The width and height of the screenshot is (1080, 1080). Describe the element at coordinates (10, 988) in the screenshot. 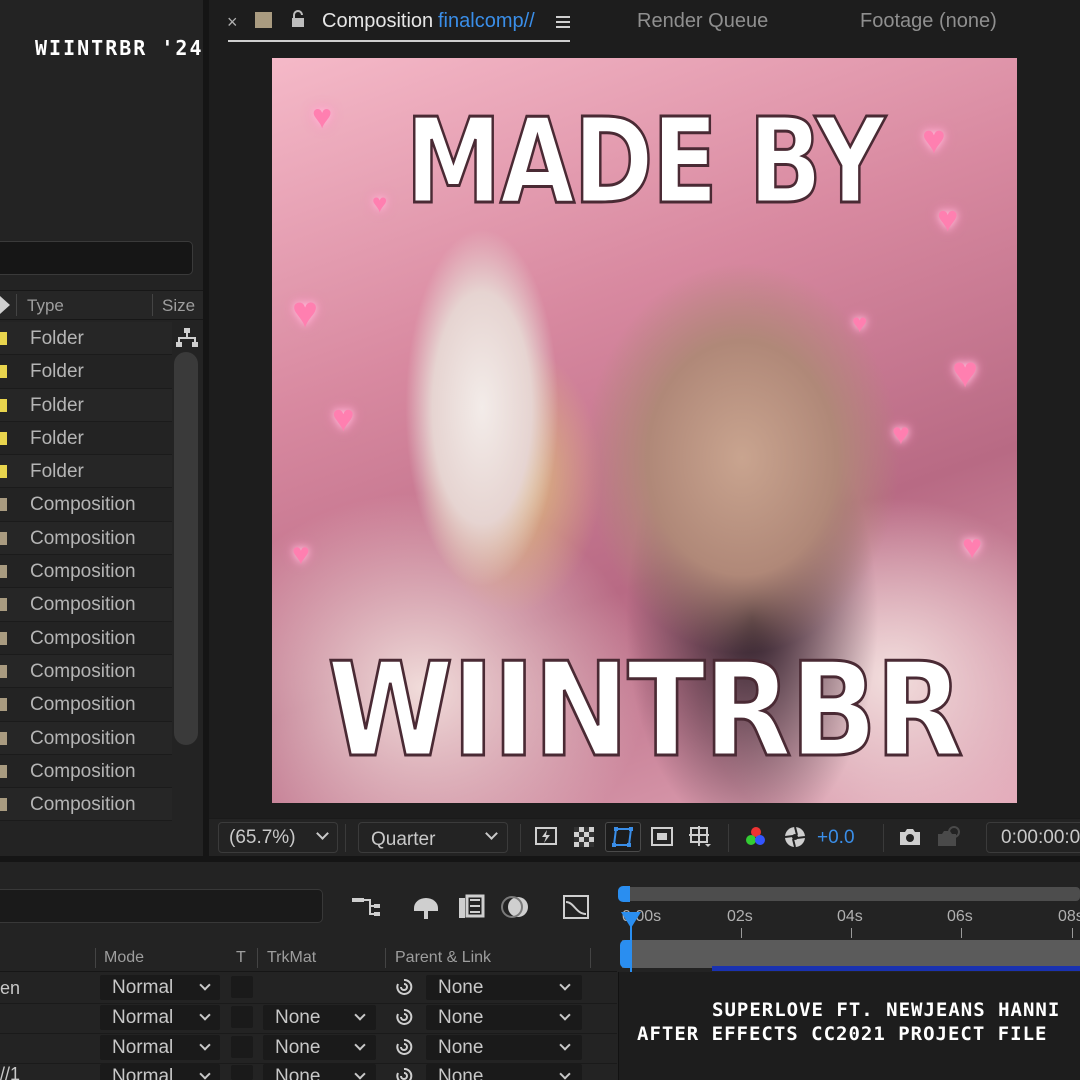

I see `layer-name: en` at that location.